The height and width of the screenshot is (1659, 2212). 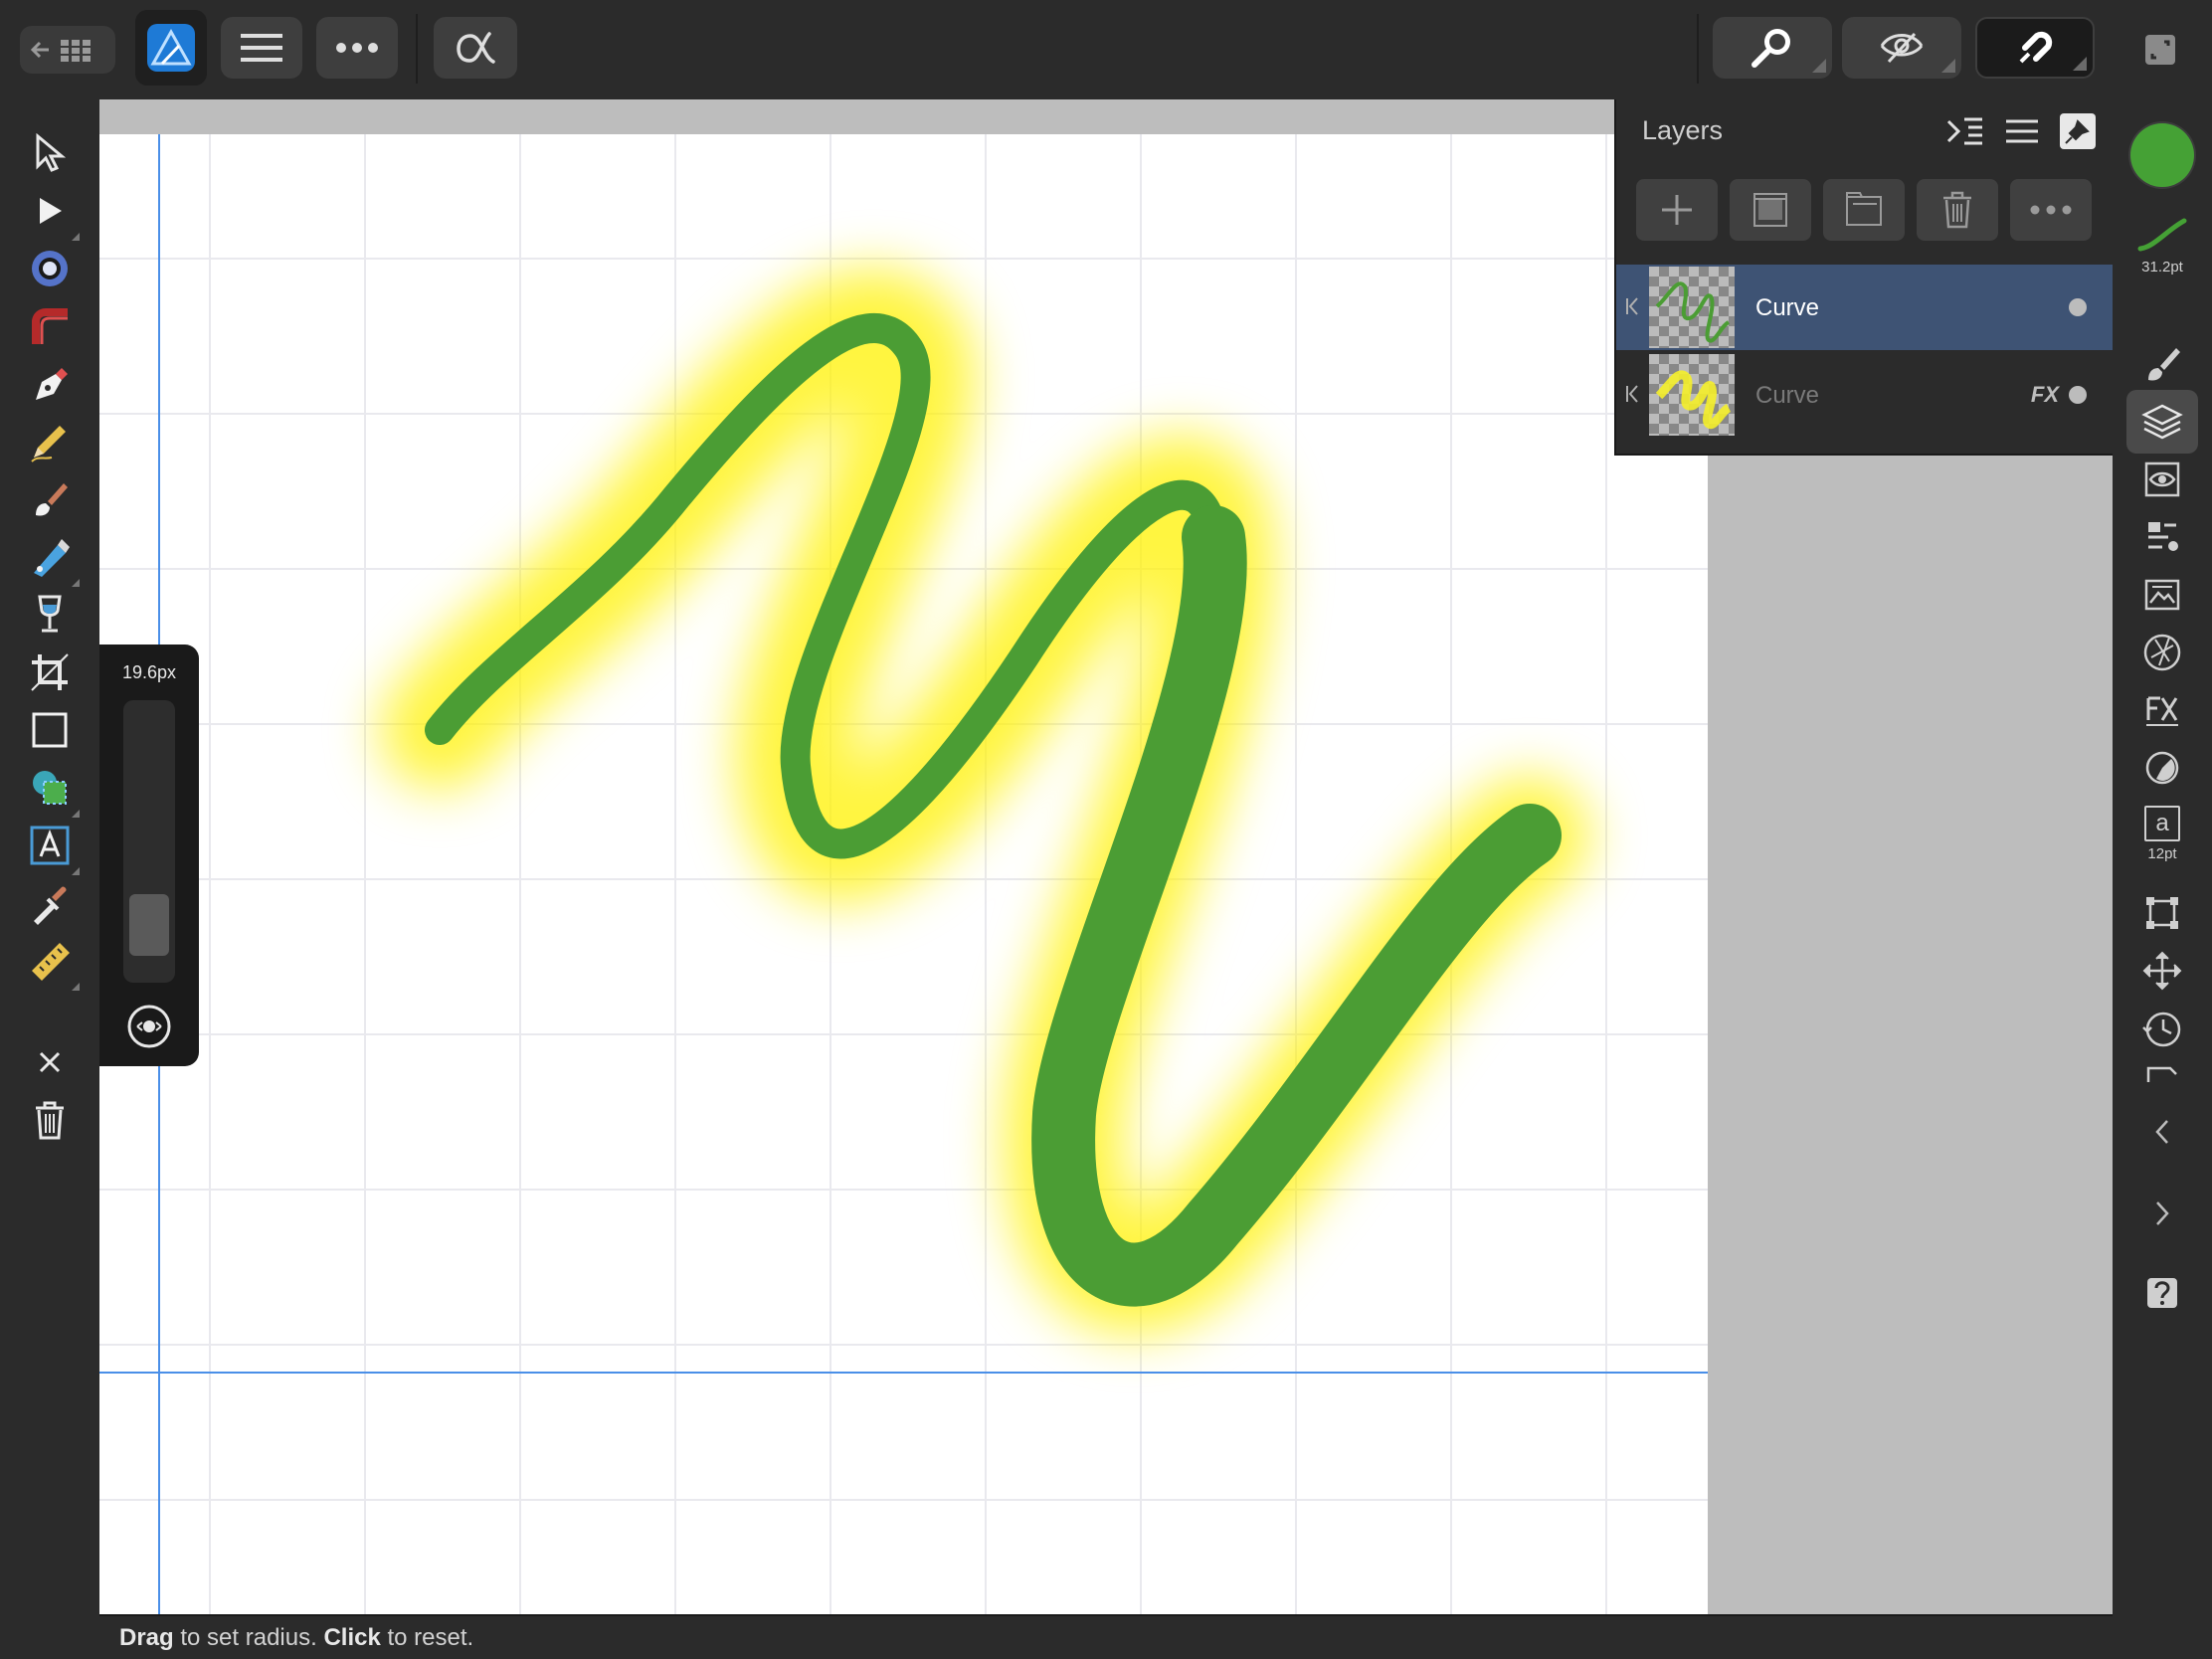 I want to click on document-menu-button, so click(x=261, y=48).